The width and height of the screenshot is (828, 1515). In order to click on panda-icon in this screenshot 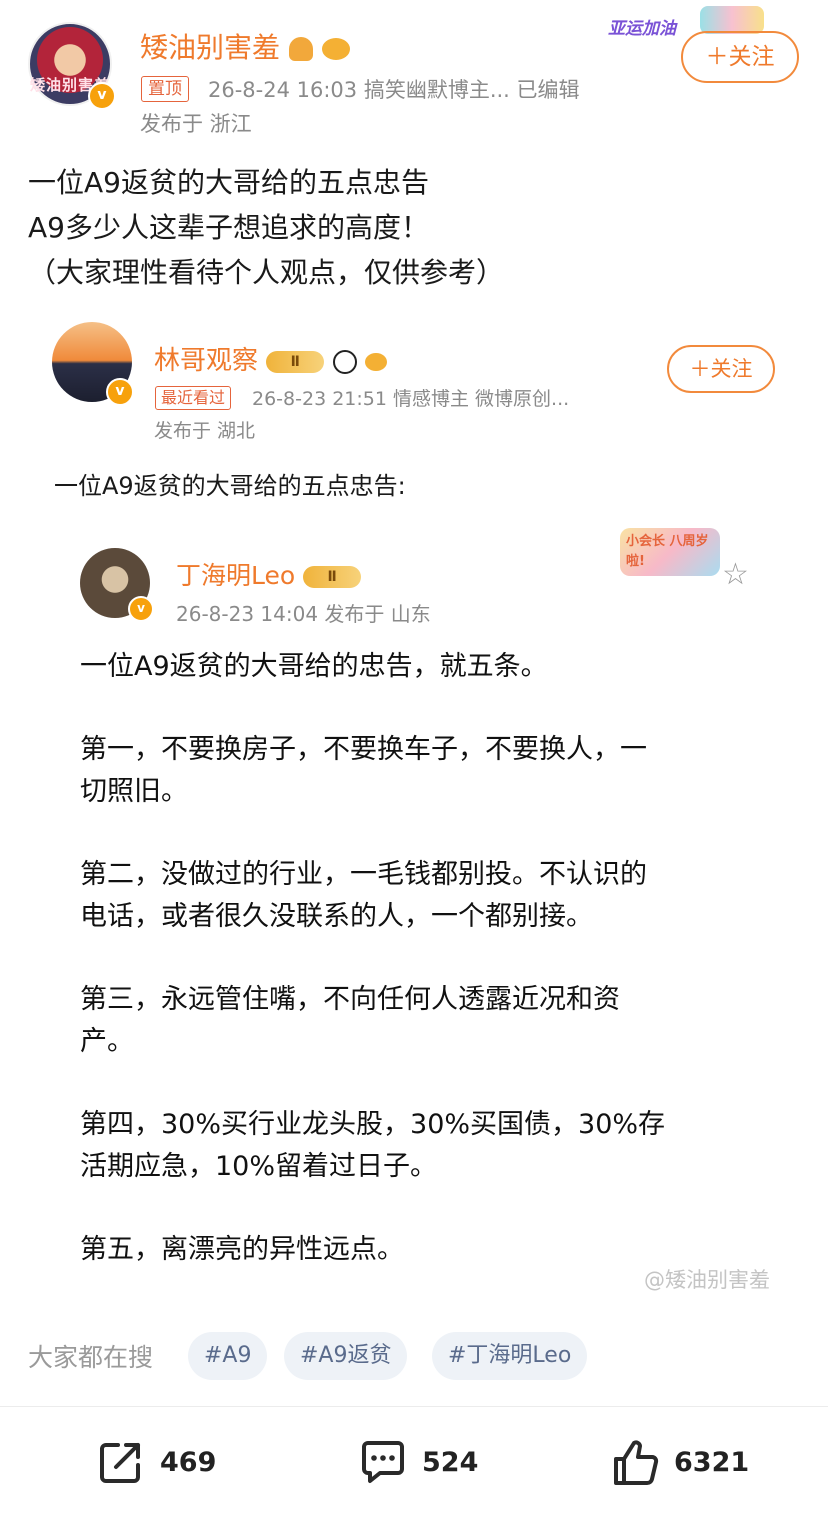, I will do `click(344, 361)`.